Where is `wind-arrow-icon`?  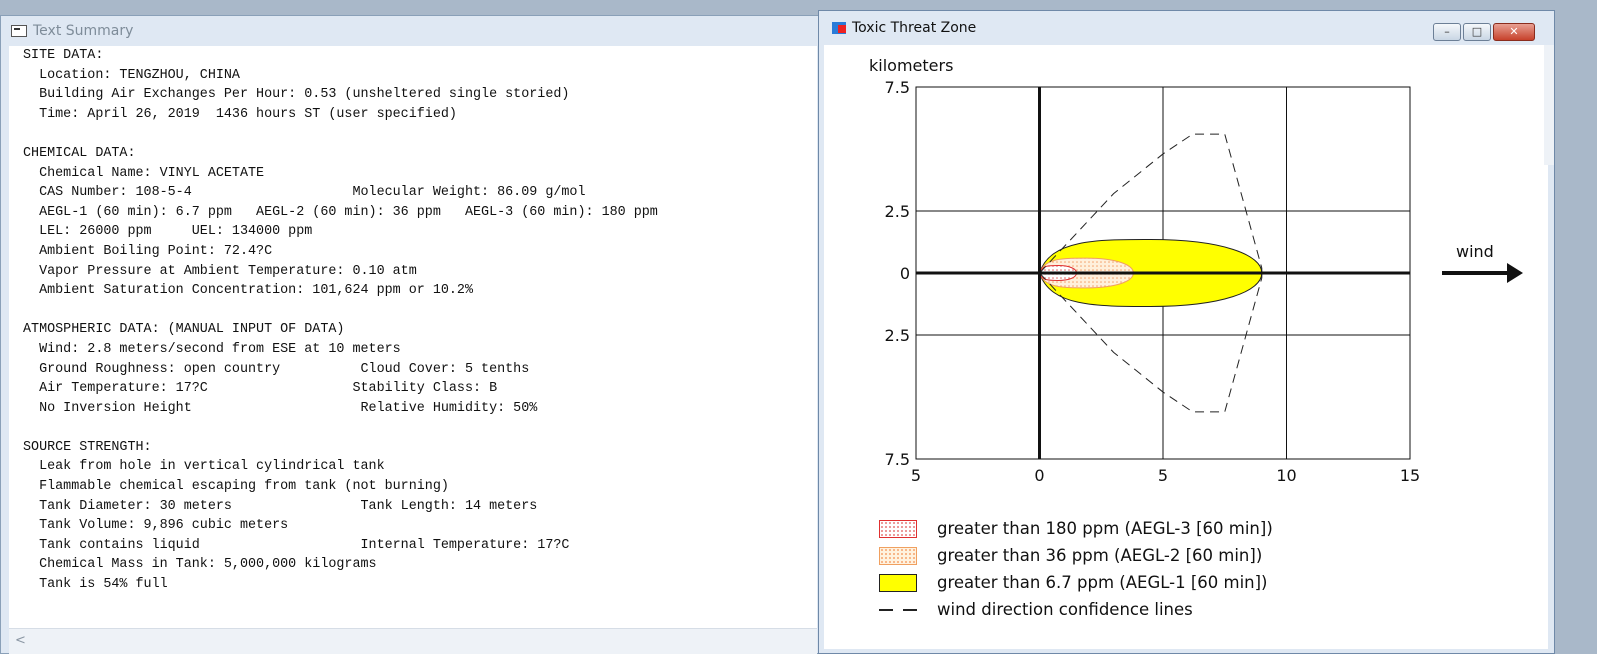 wind-arrow-icon is located at coordinates (1515, 273).